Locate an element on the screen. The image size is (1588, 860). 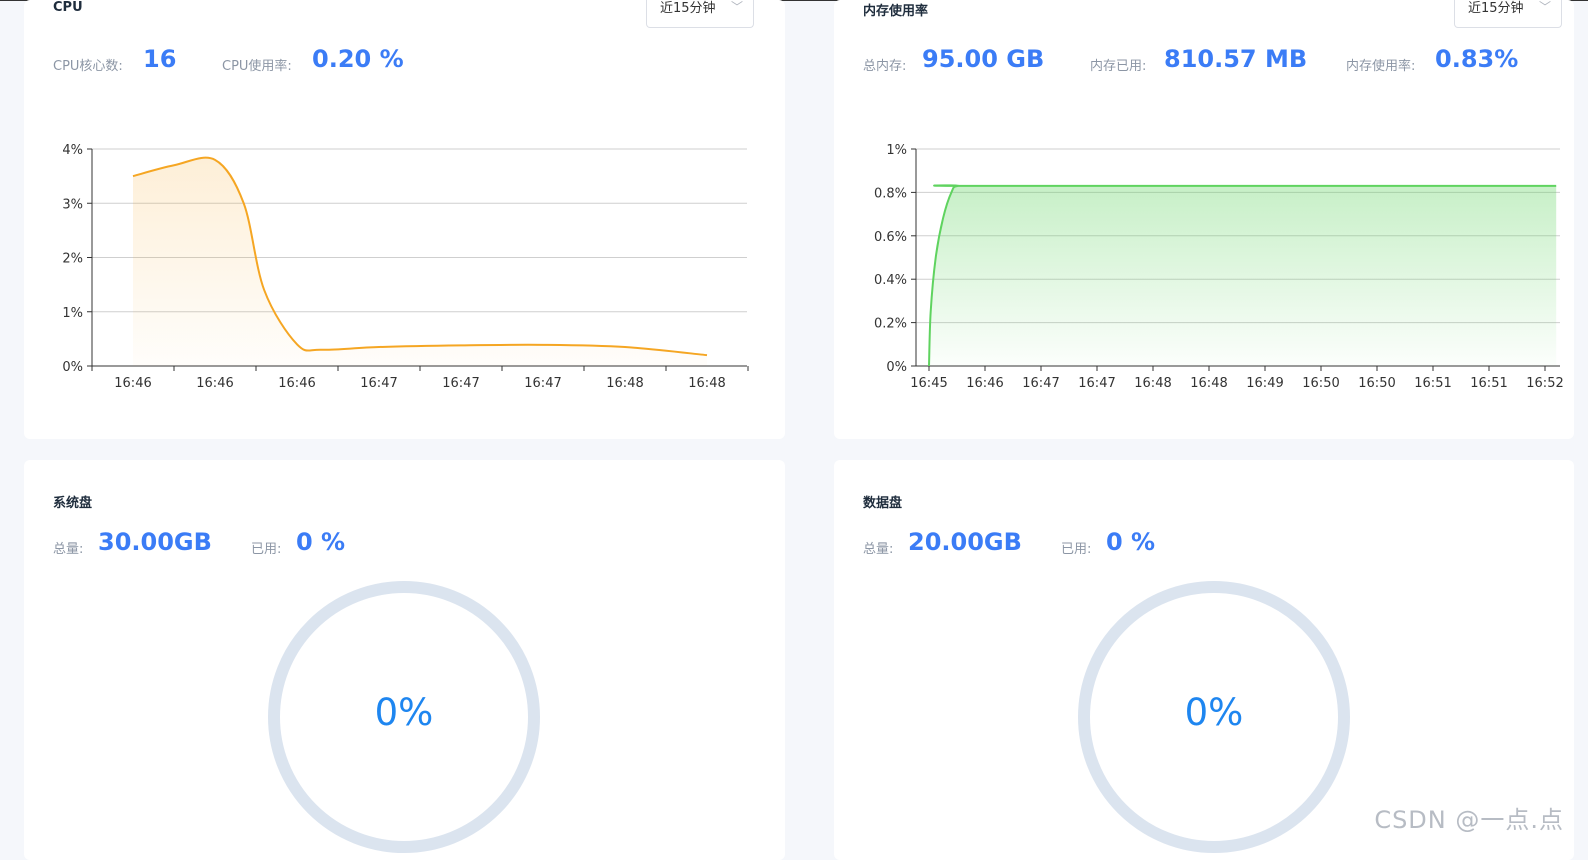
cpu-range-select: 近15分钟 ﹀ is located at coordinates (700, 14).